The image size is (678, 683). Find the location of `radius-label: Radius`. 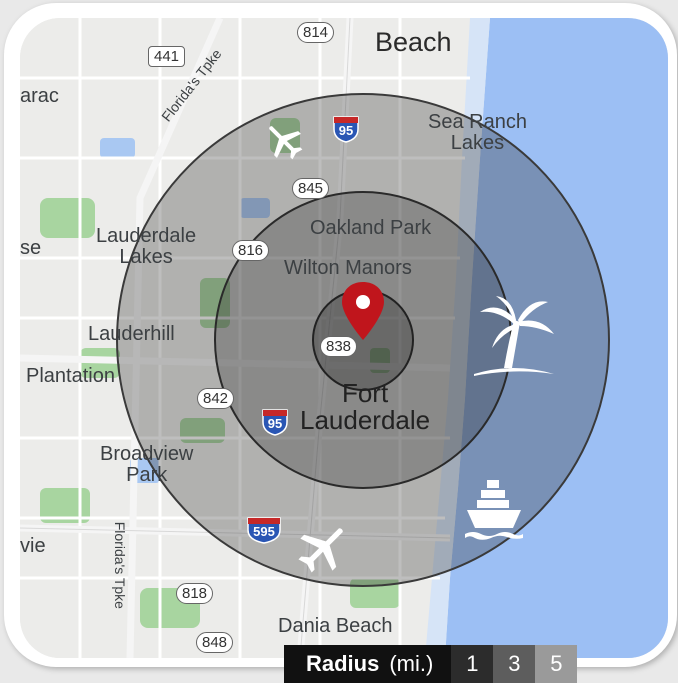

radius-label: Radius is located at coordinates (343, 663).